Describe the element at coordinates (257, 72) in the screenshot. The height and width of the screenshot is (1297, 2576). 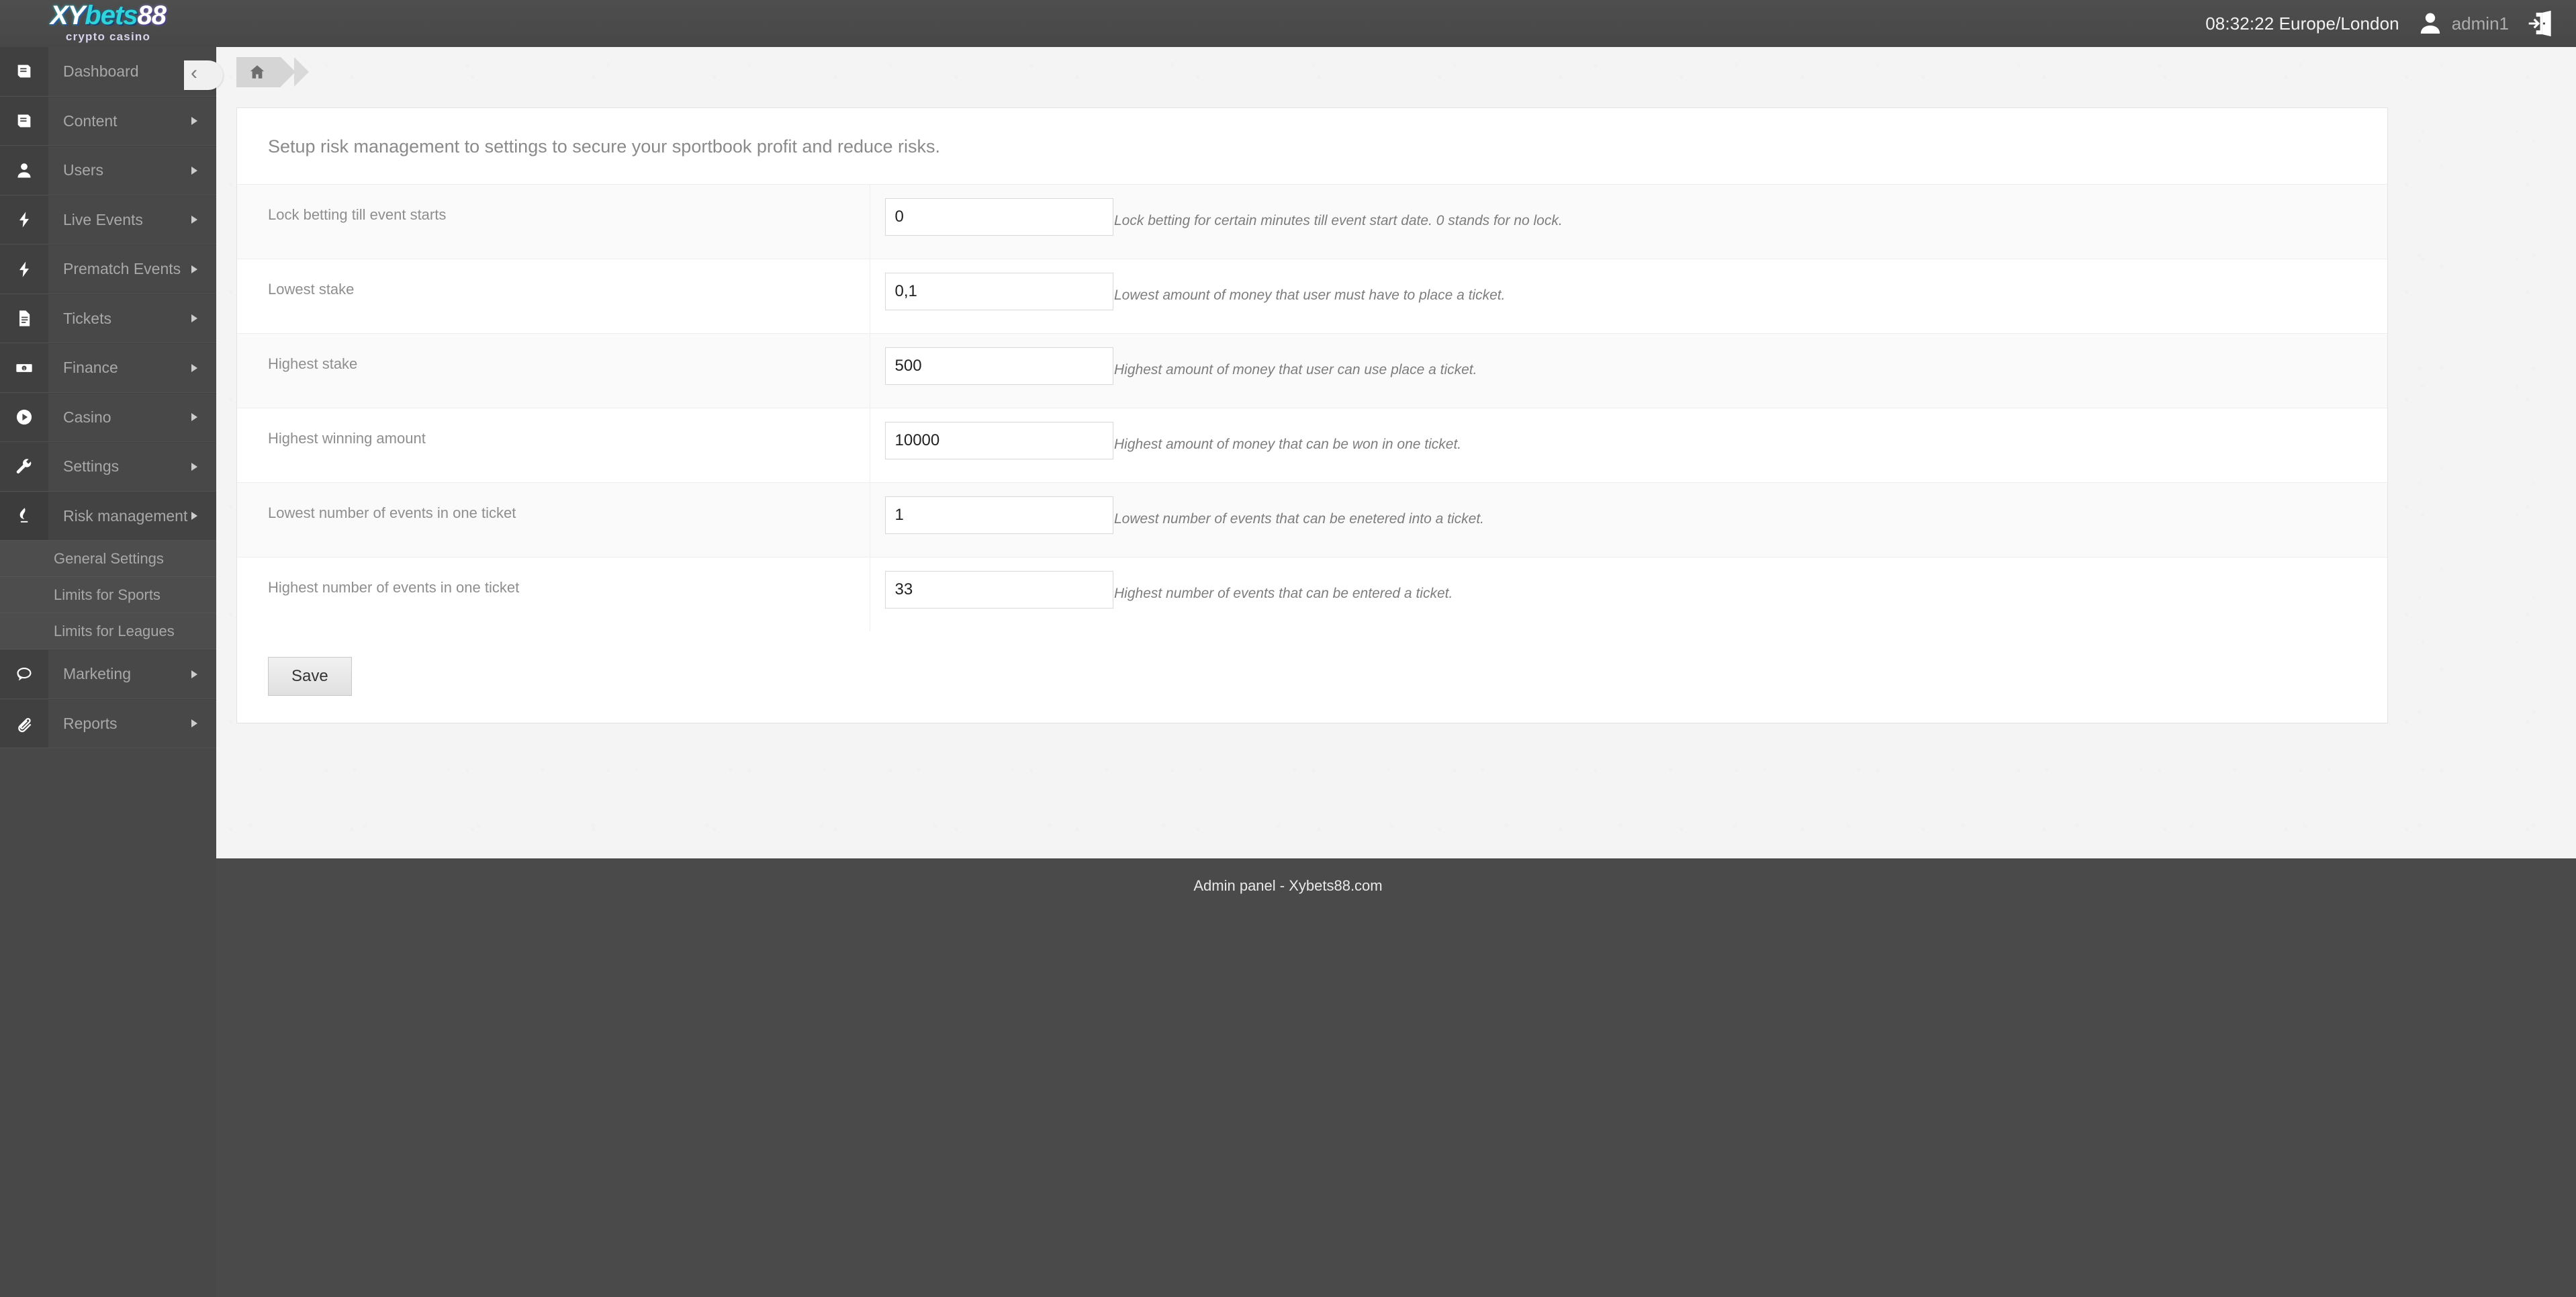
I see `home-icon` at that location.